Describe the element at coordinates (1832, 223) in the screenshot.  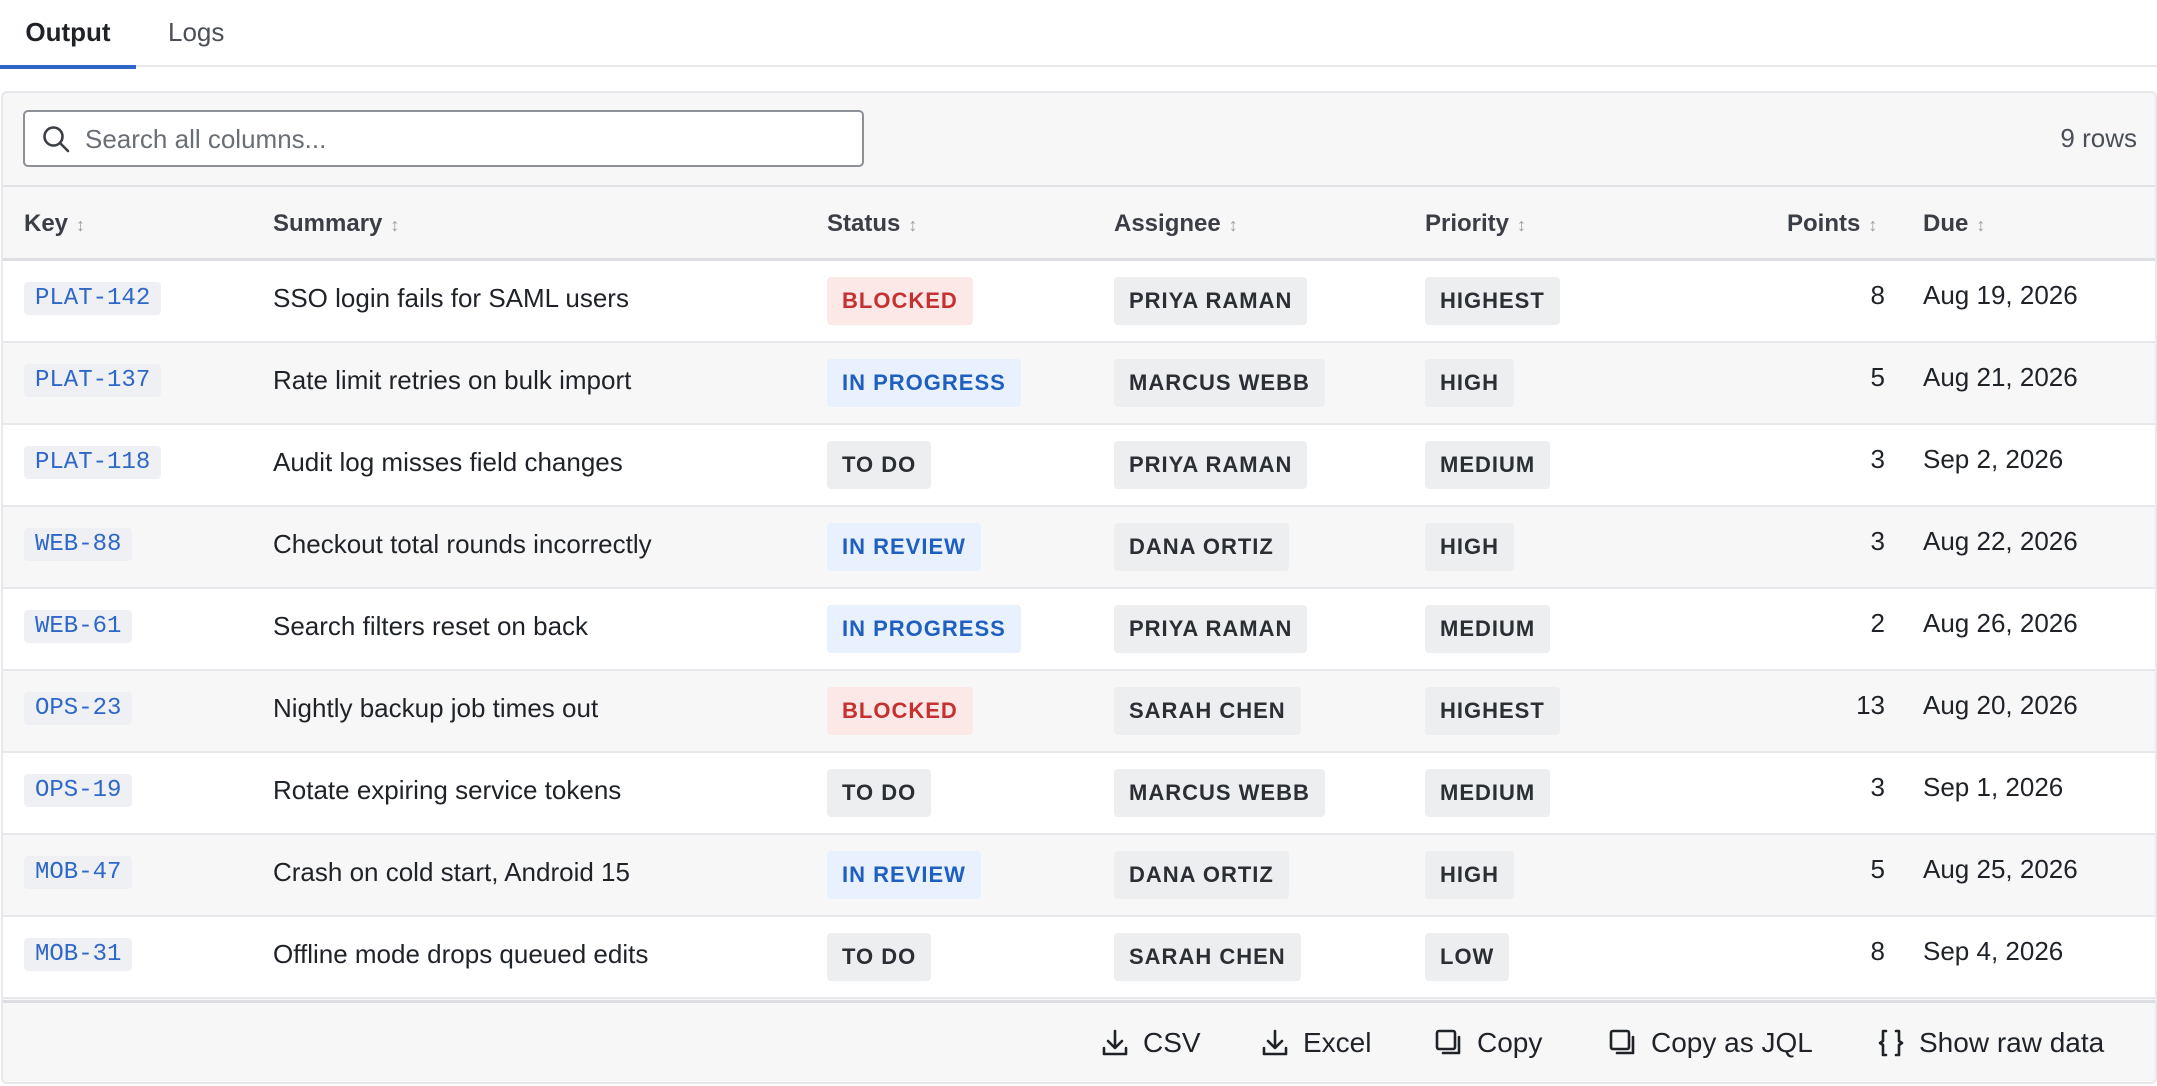
I see `column-header-points: Points ↕` at that location.